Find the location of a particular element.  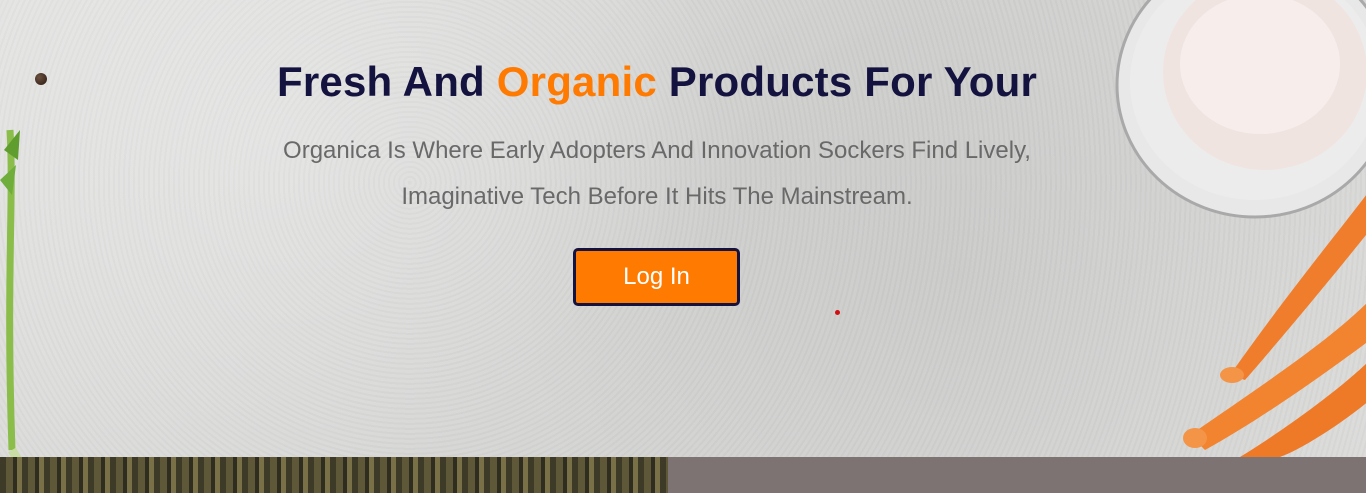

title-text-start: Fresh And is located at coordinates (386, 81).